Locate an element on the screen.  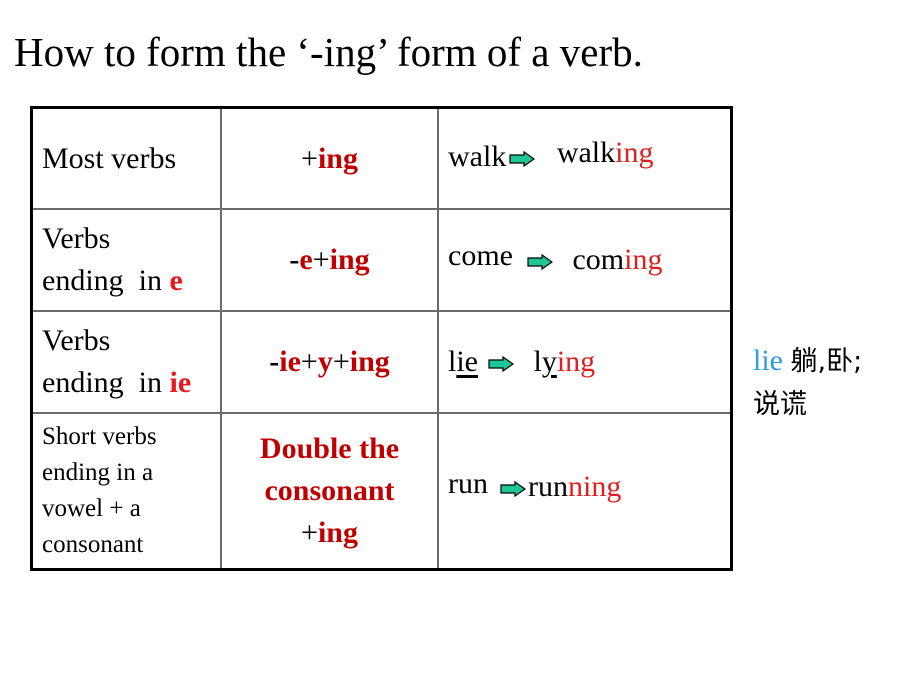
table-row: Verbs ending in ie -ie+y+ing lie lying is located at coordinates (381, 362).